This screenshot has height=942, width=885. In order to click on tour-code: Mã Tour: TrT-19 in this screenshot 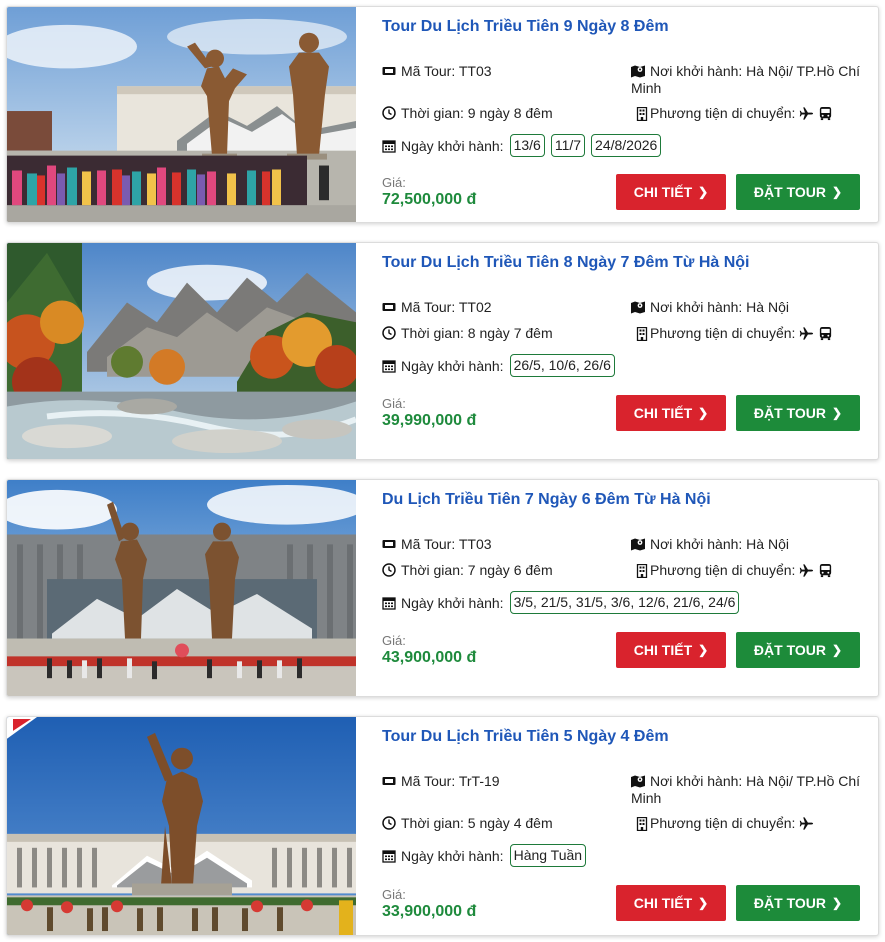, I will do `click(450, 781)`.